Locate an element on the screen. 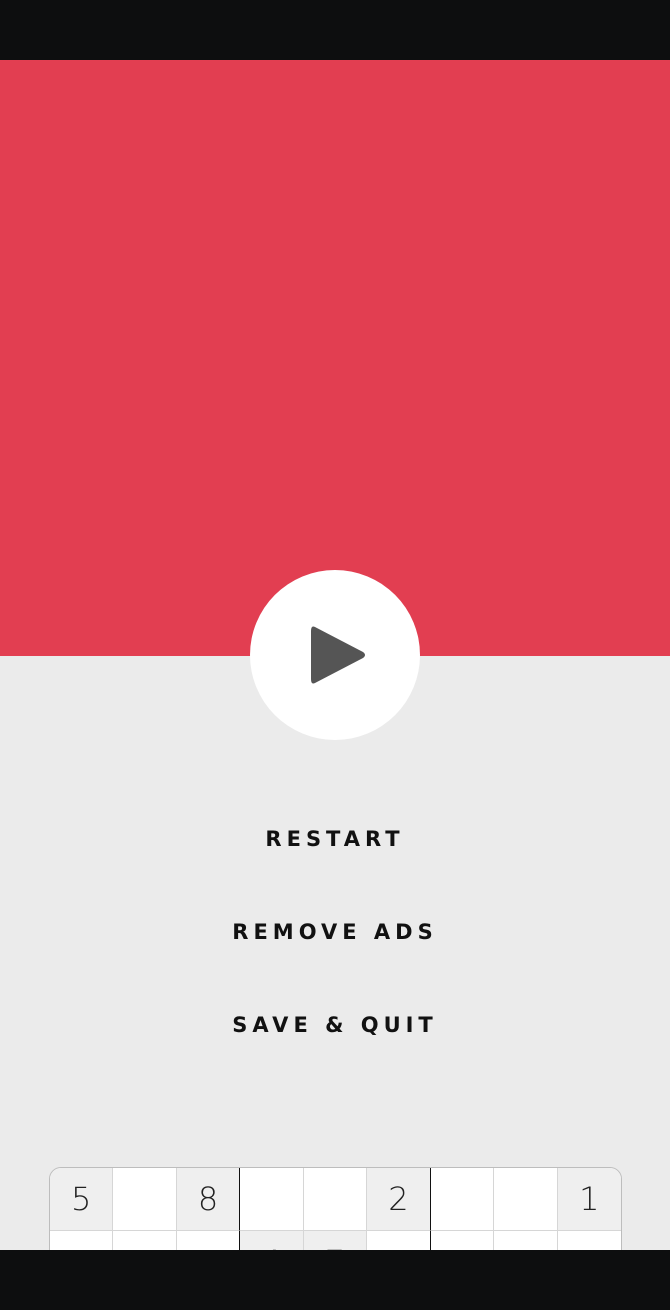 The width and height of the screenshot is (670, 1310). play-icon is located at coordinates (338, 655).